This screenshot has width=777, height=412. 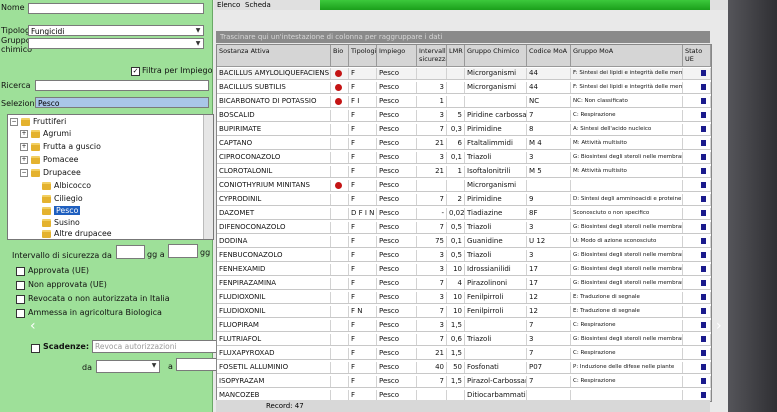 I want to click on revocata-checkbox, so click(x=20, y=299).